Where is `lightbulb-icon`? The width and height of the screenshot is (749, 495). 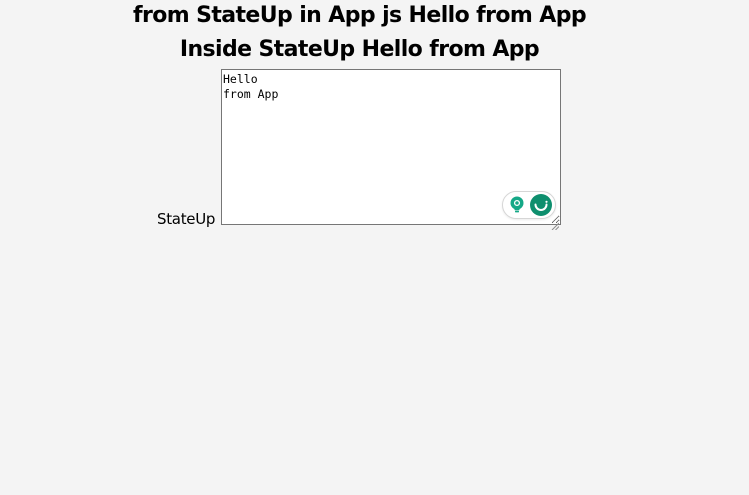 lightbulb-icon is located at coordinates (517, 205).